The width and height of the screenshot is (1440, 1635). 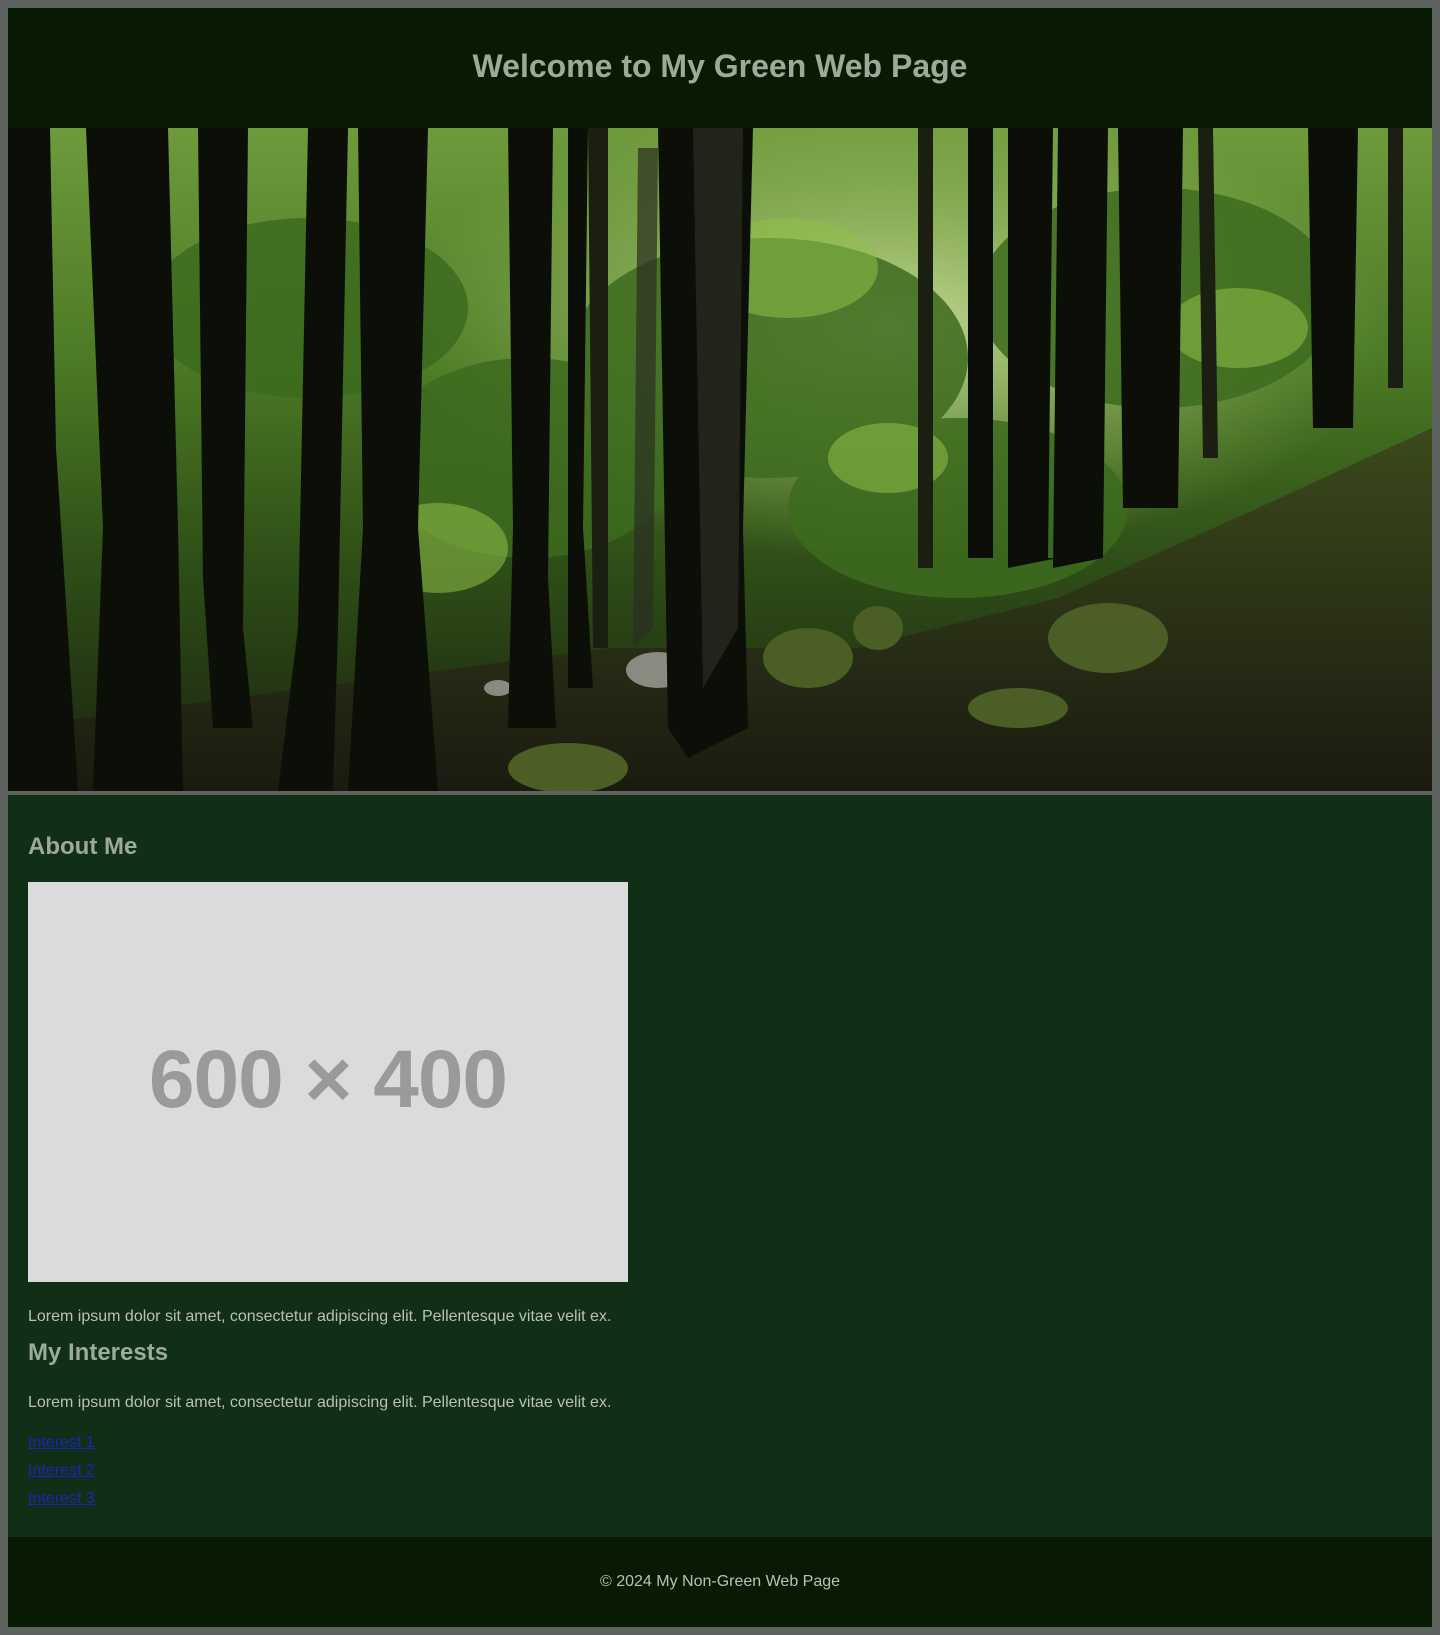 I want to click on interests-list: Interest 1 Interest 2 Interest 3, so click(x=61, y=1471).